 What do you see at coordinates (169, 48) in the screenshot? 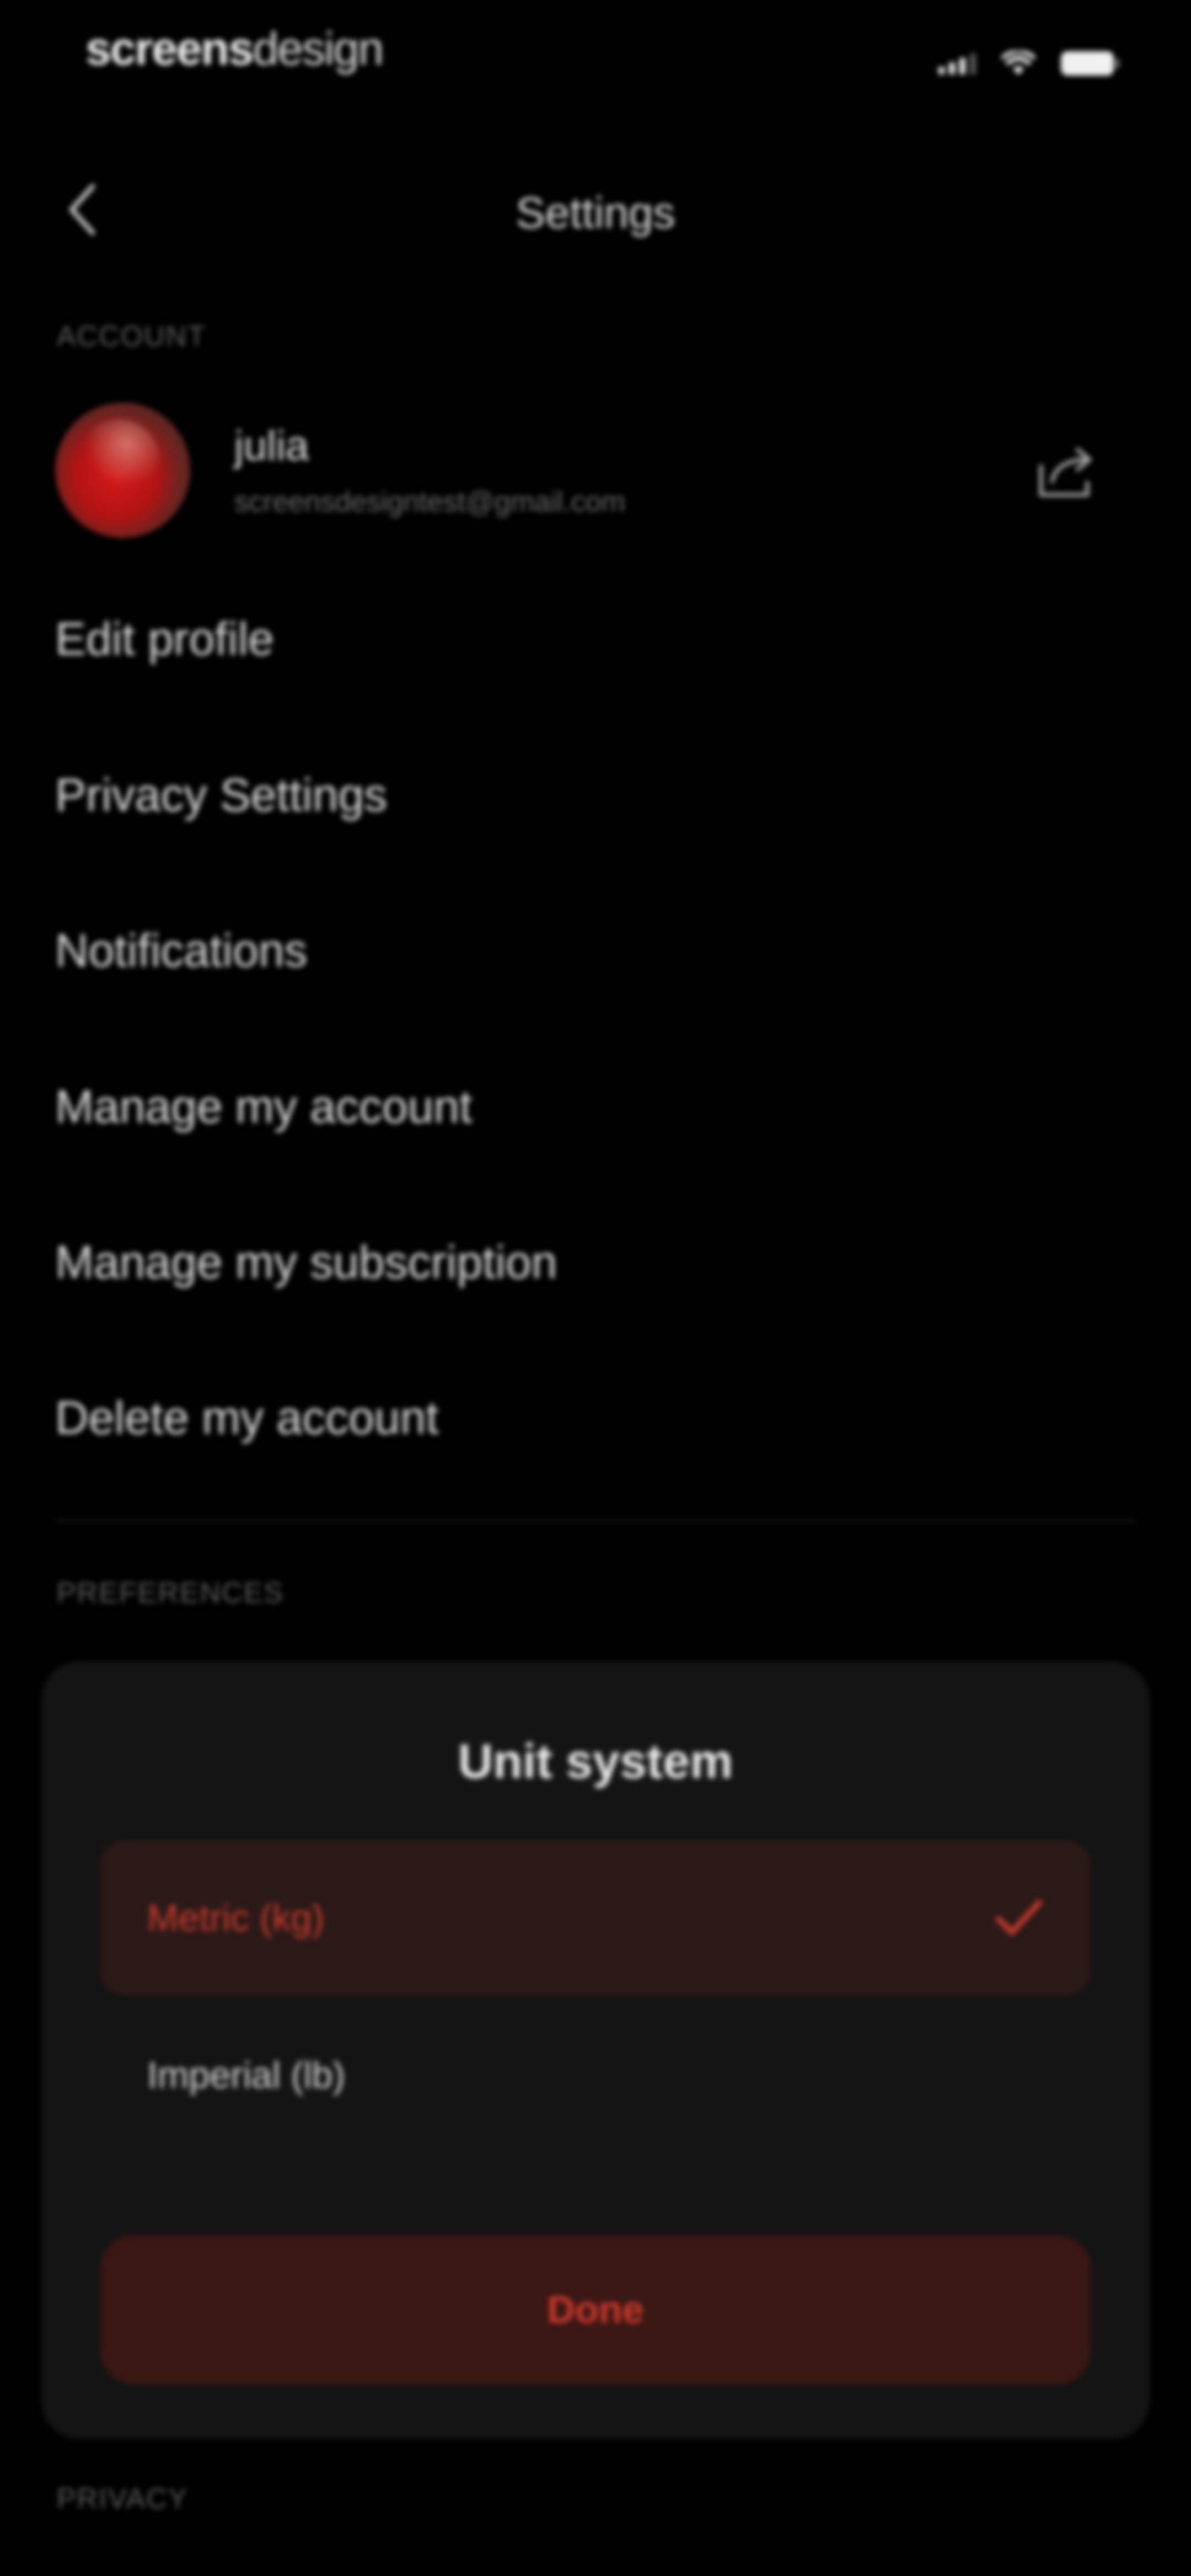
I see `brand-bold: screens` at bounding box center [169, 48].